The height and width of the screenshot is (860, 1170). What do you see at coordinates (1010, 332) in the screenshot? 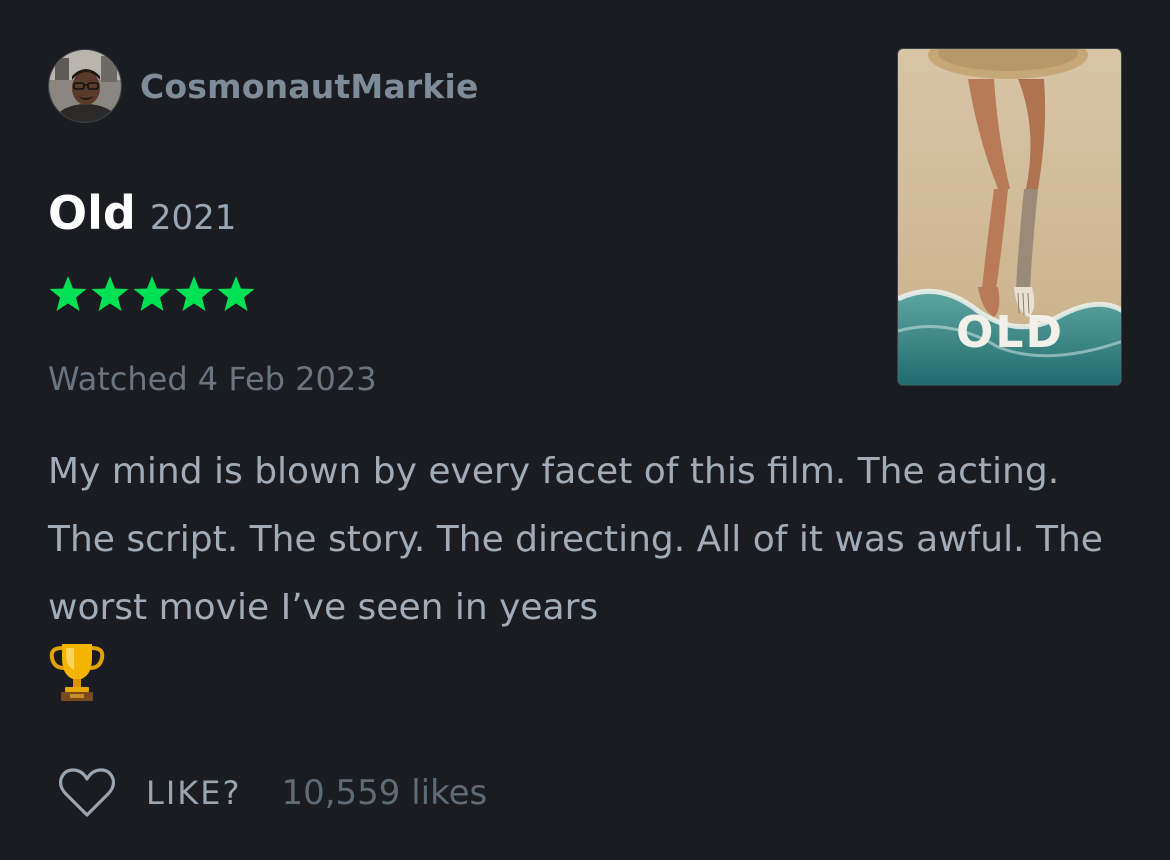
I see `poster-title: OLD` at bounding box center [1010, 332].